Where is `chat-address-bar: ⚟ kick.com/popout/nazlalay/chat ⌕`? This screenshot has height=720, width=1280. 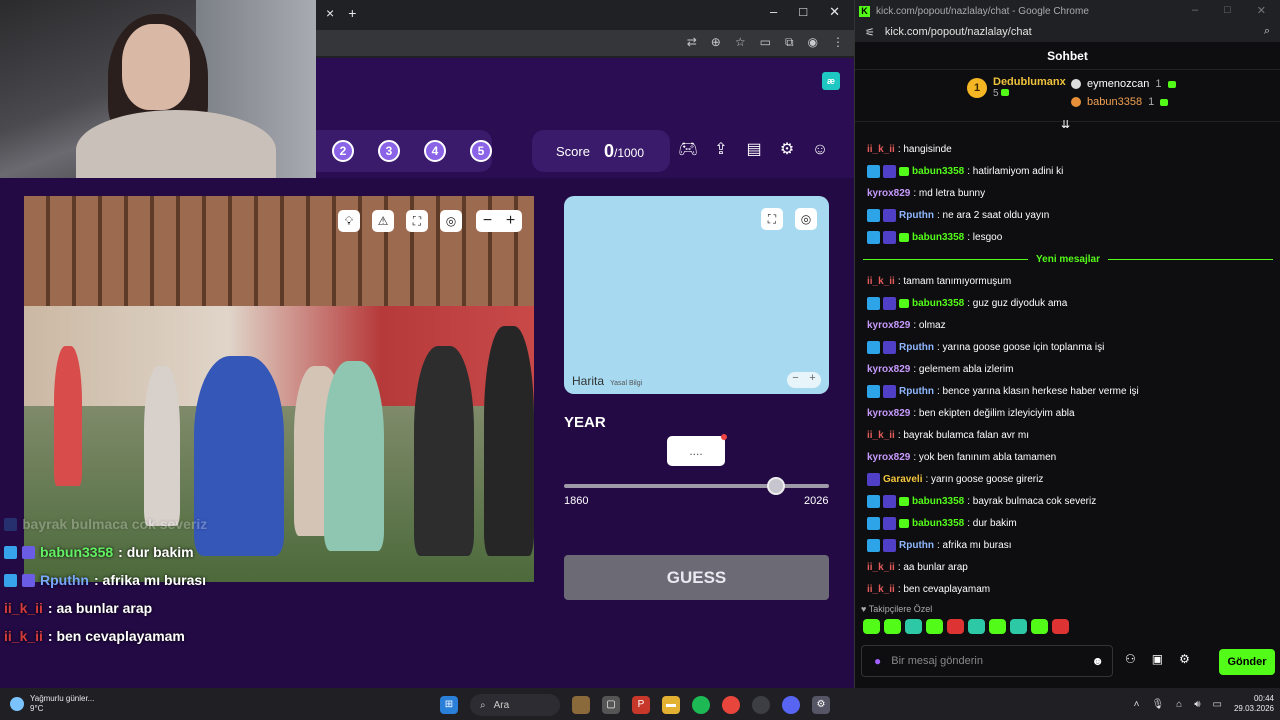
chat-address-bar: ⚟ kick.com/popout/nazlalay/chat ⌕ is located at coordinates (1067, 32).